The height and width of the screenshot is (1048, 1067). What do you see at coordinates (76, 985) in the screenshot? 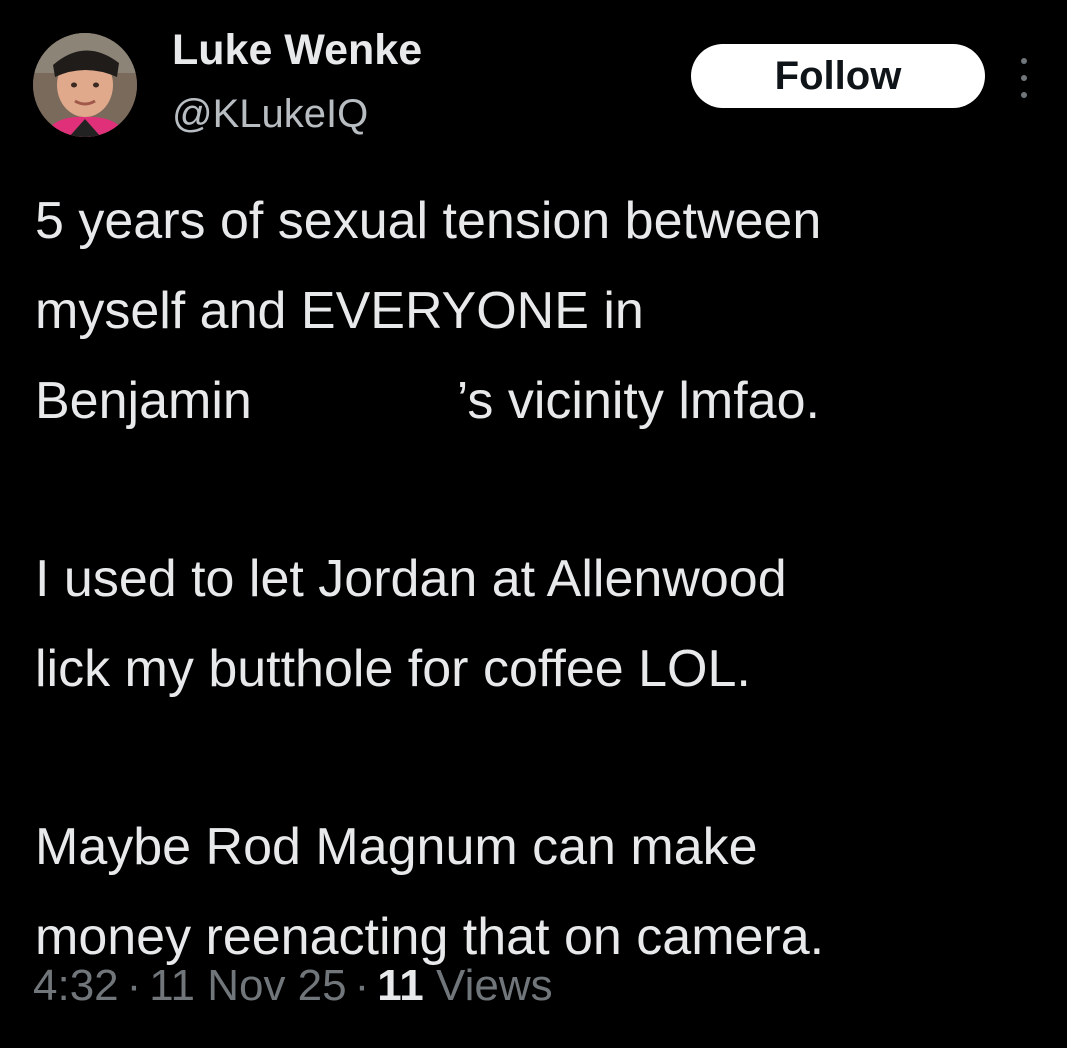
I see `tweet-time: 4:32` at bounding box center [76, 985].